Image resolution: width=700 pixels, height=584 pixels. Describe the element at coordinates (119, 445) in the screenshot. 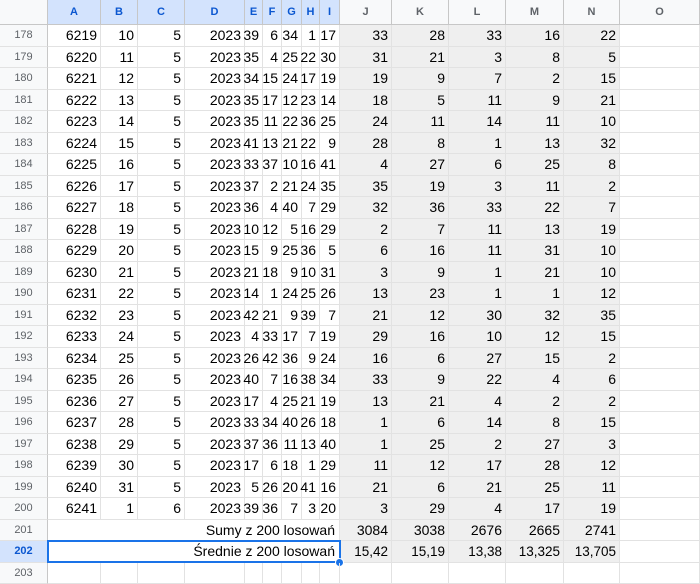

I see `cell-b197: 29` at that location.